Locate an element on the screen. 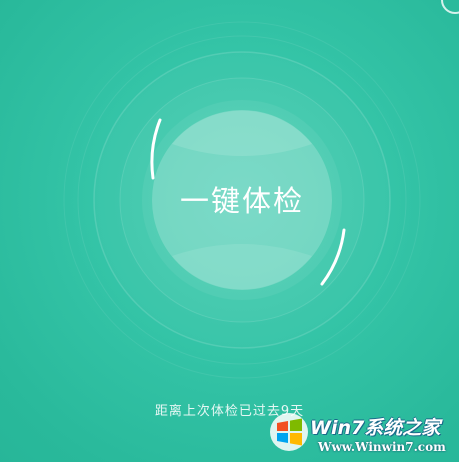 Image resolution: width=459 pixels, height=462 pixels. one-click-check-label: 一键体检 is located at coordinates (241, 201).